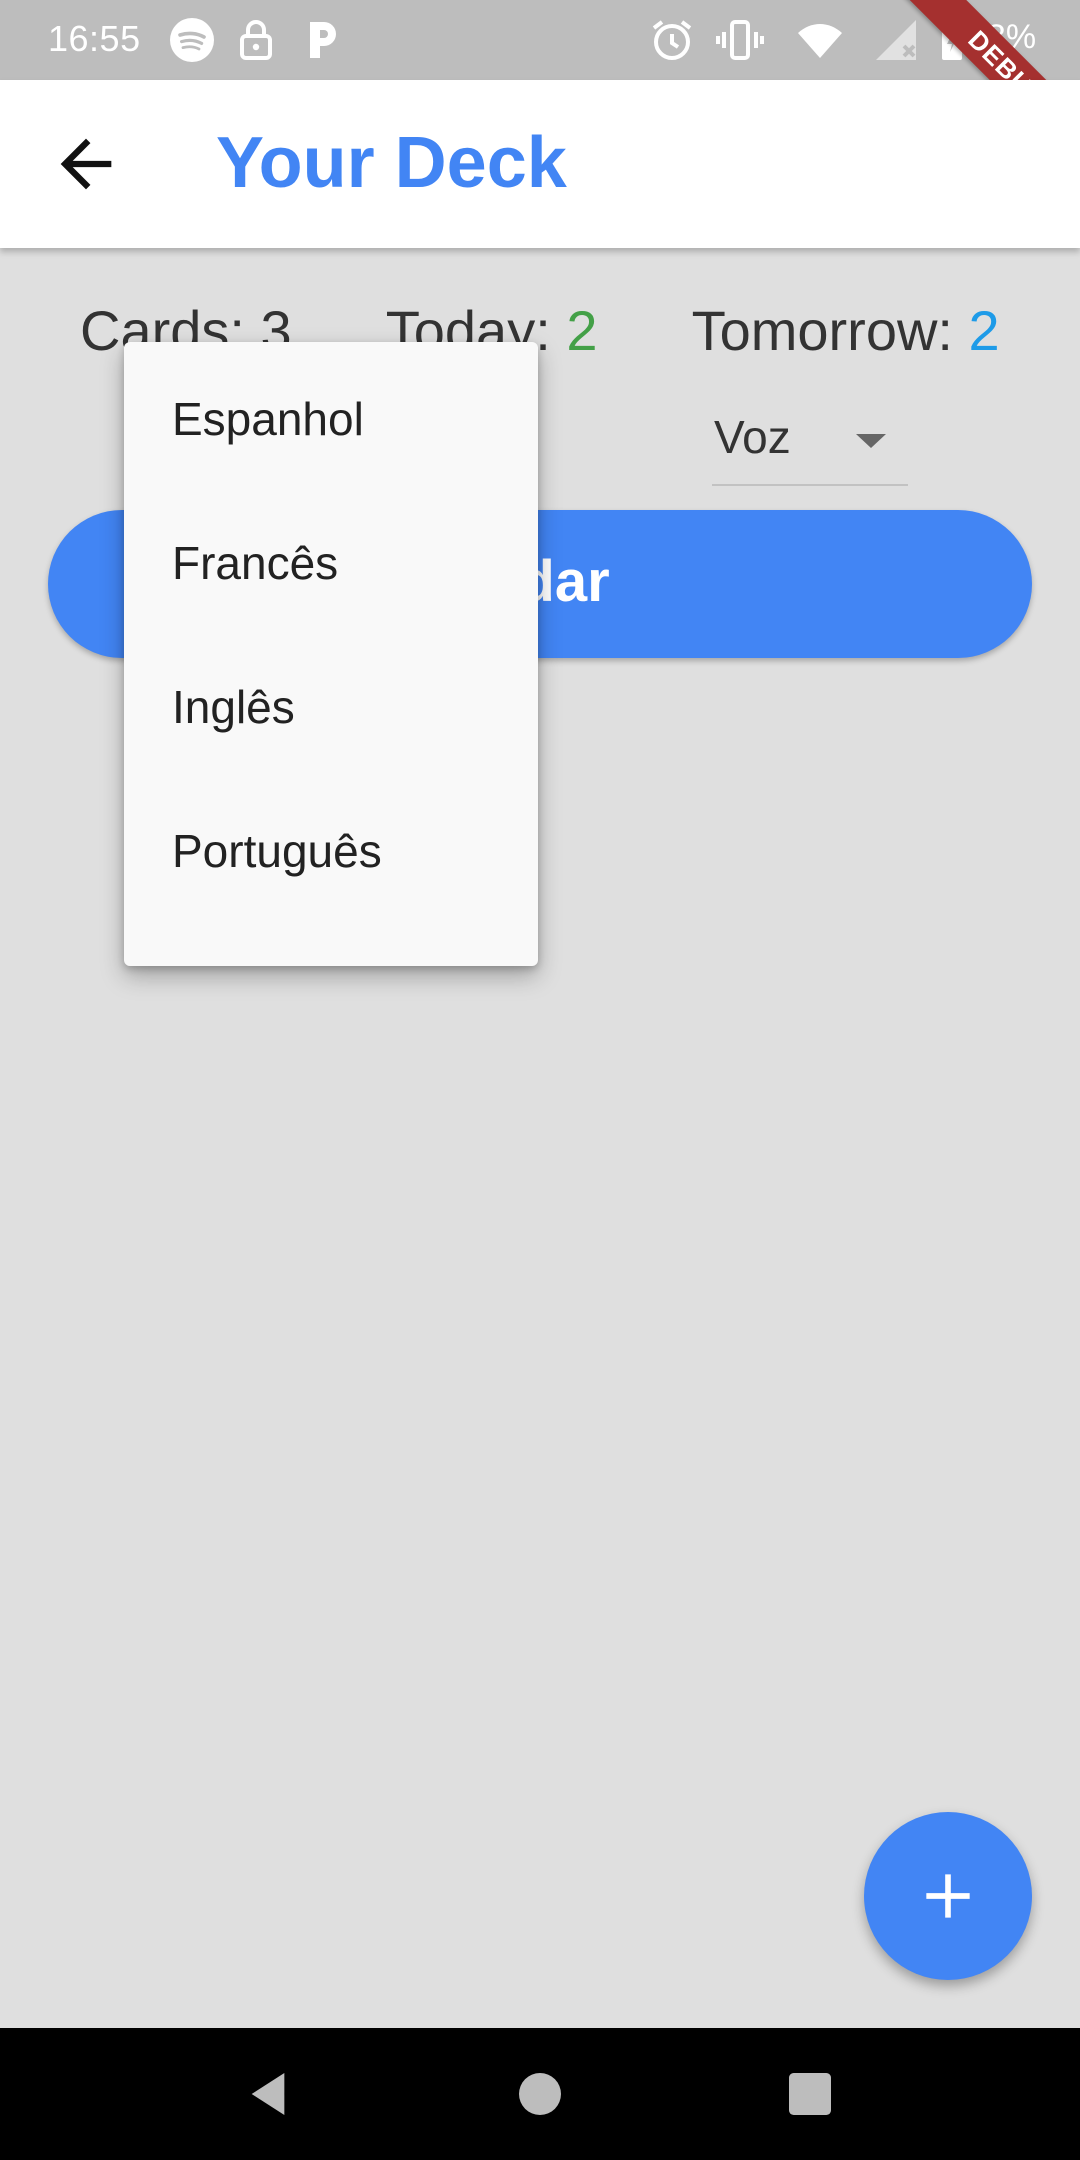 The height and width of the screenshot is (2160, 1080). What do you see at coordinates (752, 437) in the screenshot?
I see `voice-dropdown-value: Voz` at bounding box center [752, 437].